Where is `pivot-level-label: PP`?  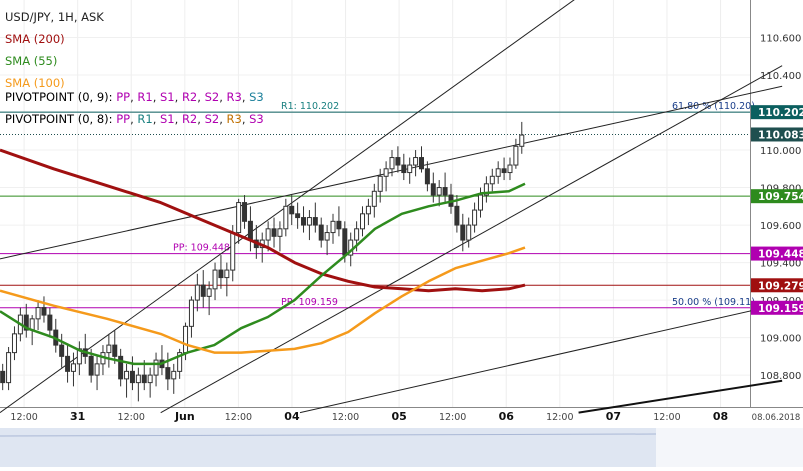 pivot-level-label: PP is located at coordinates (123, 119).